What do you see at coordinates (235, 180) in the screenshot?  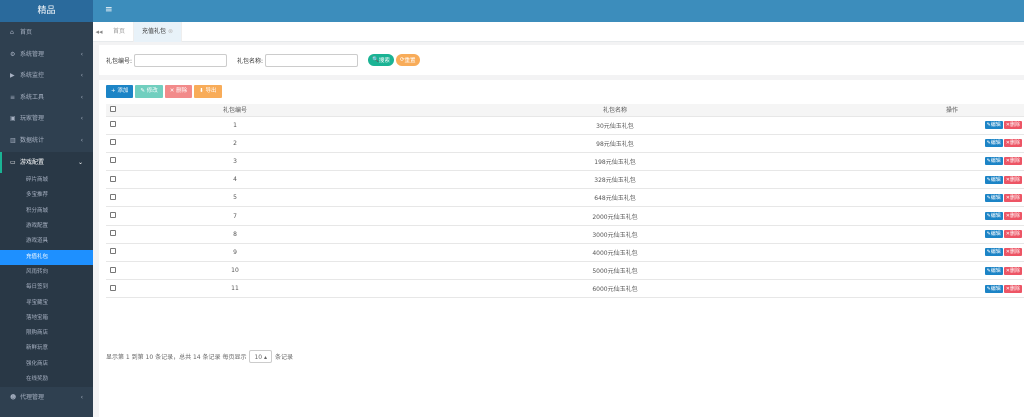 I see `pack-id-cell: 4` at bounding box center [235, 180].